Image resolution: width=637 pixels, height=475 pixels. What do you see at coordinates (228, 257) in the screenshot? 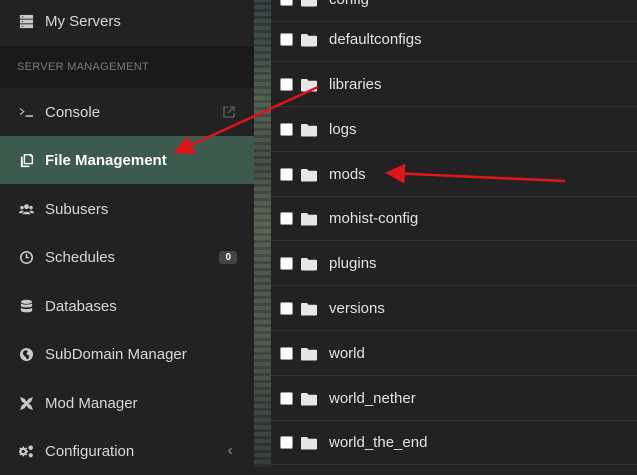
I see `schedules-count-badge: 0` at bounding box center [228, 257].